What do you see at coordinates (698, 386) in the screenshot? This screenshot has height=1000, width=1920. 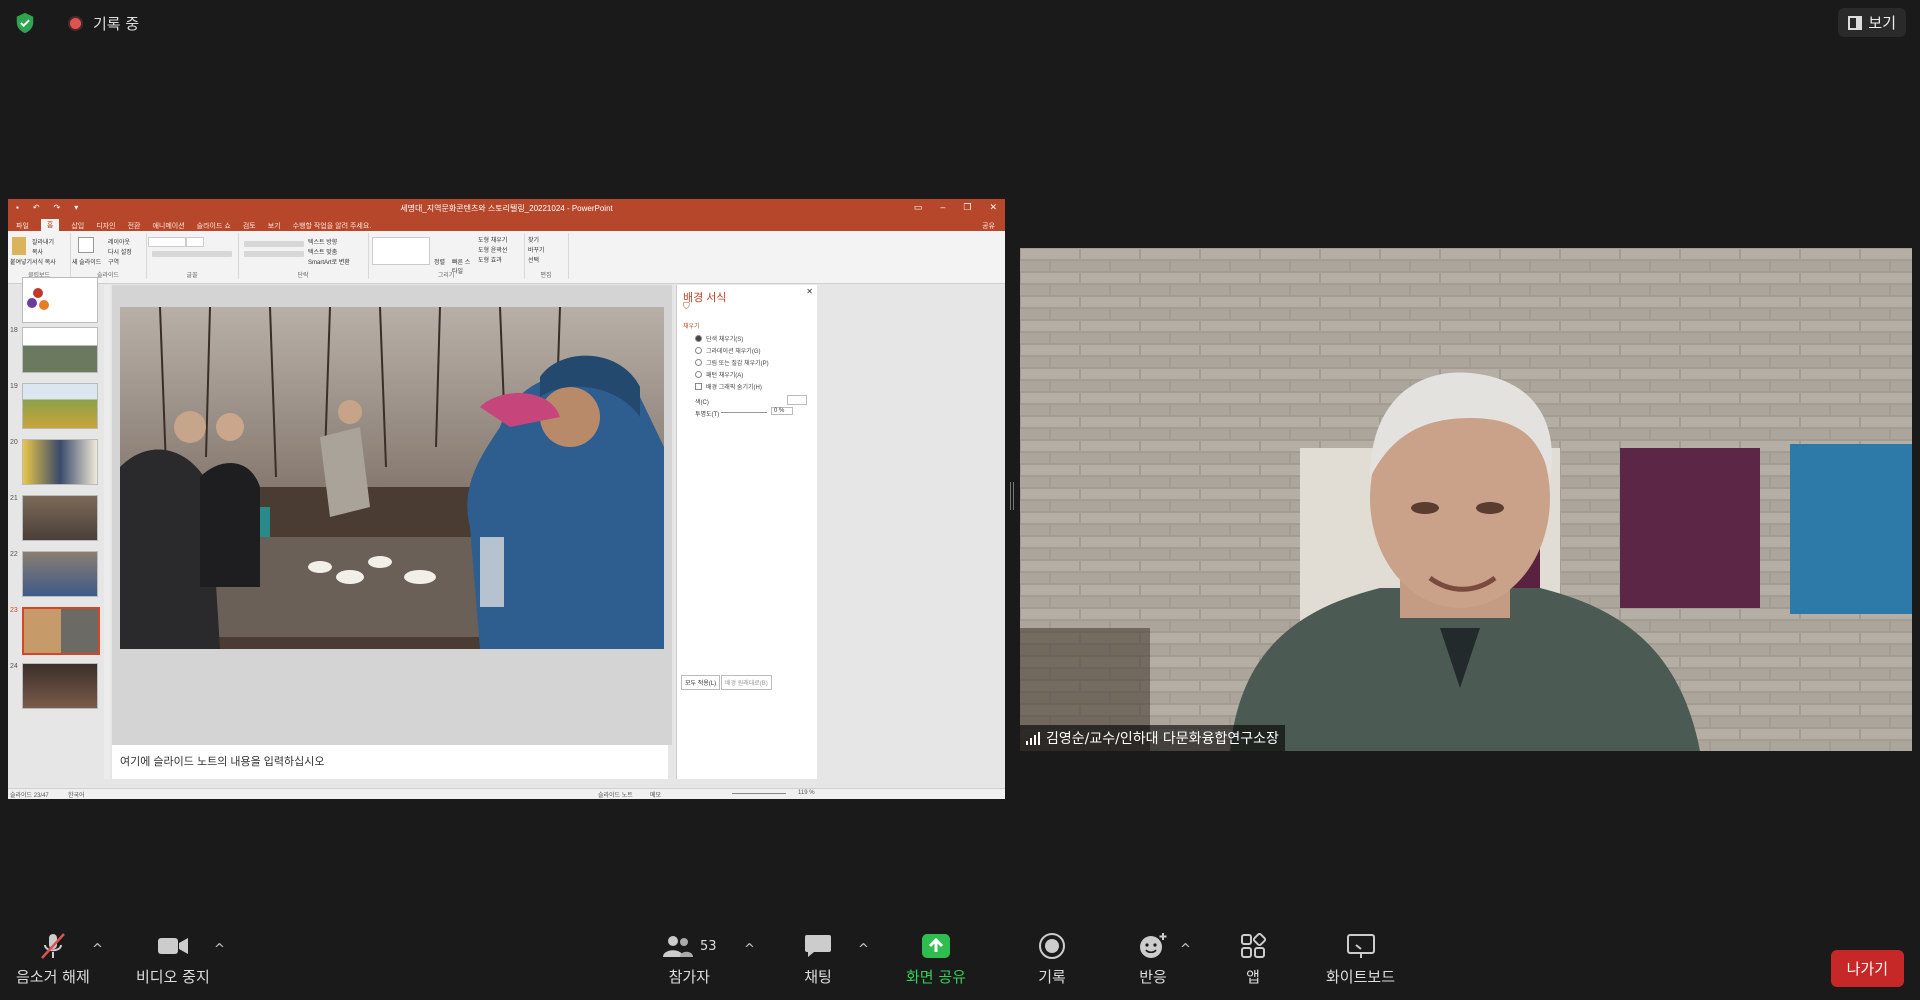 I see `checkbox-icon` at bounding box center [698, 386].